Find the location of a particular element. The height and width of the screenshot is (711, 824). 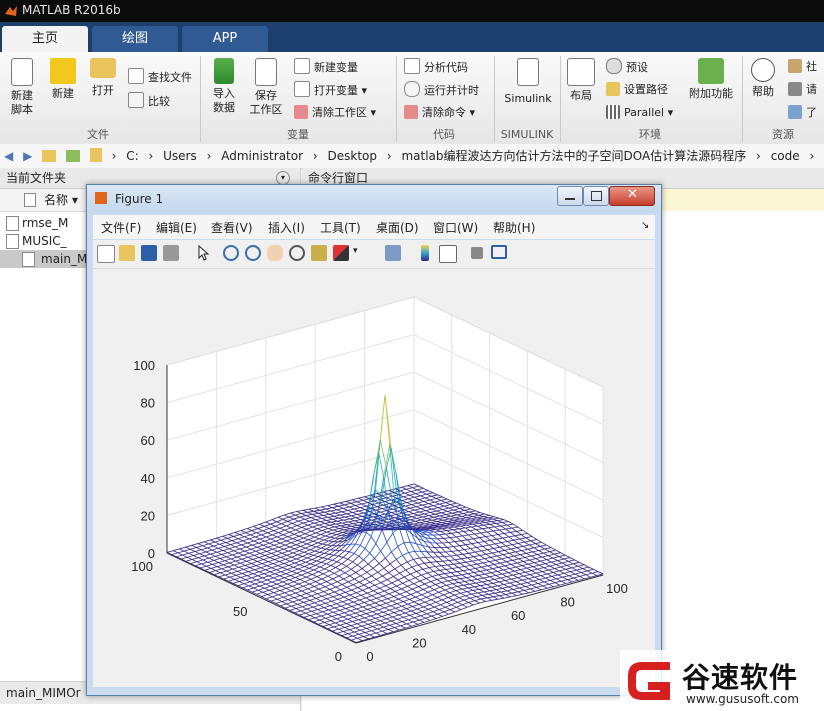

new-variable-button: 新建变量 is located at coordinates (326, 67).